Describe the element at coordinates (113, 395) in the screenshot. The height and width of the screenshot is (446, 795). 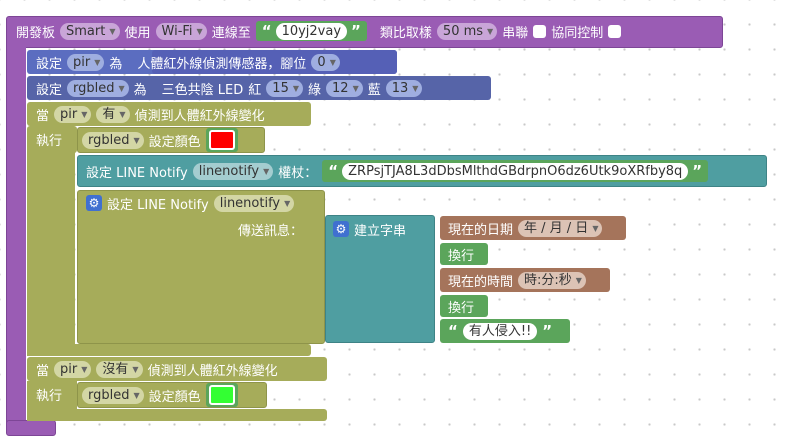
I see `led-select-2: rgbled ▼` at that location.